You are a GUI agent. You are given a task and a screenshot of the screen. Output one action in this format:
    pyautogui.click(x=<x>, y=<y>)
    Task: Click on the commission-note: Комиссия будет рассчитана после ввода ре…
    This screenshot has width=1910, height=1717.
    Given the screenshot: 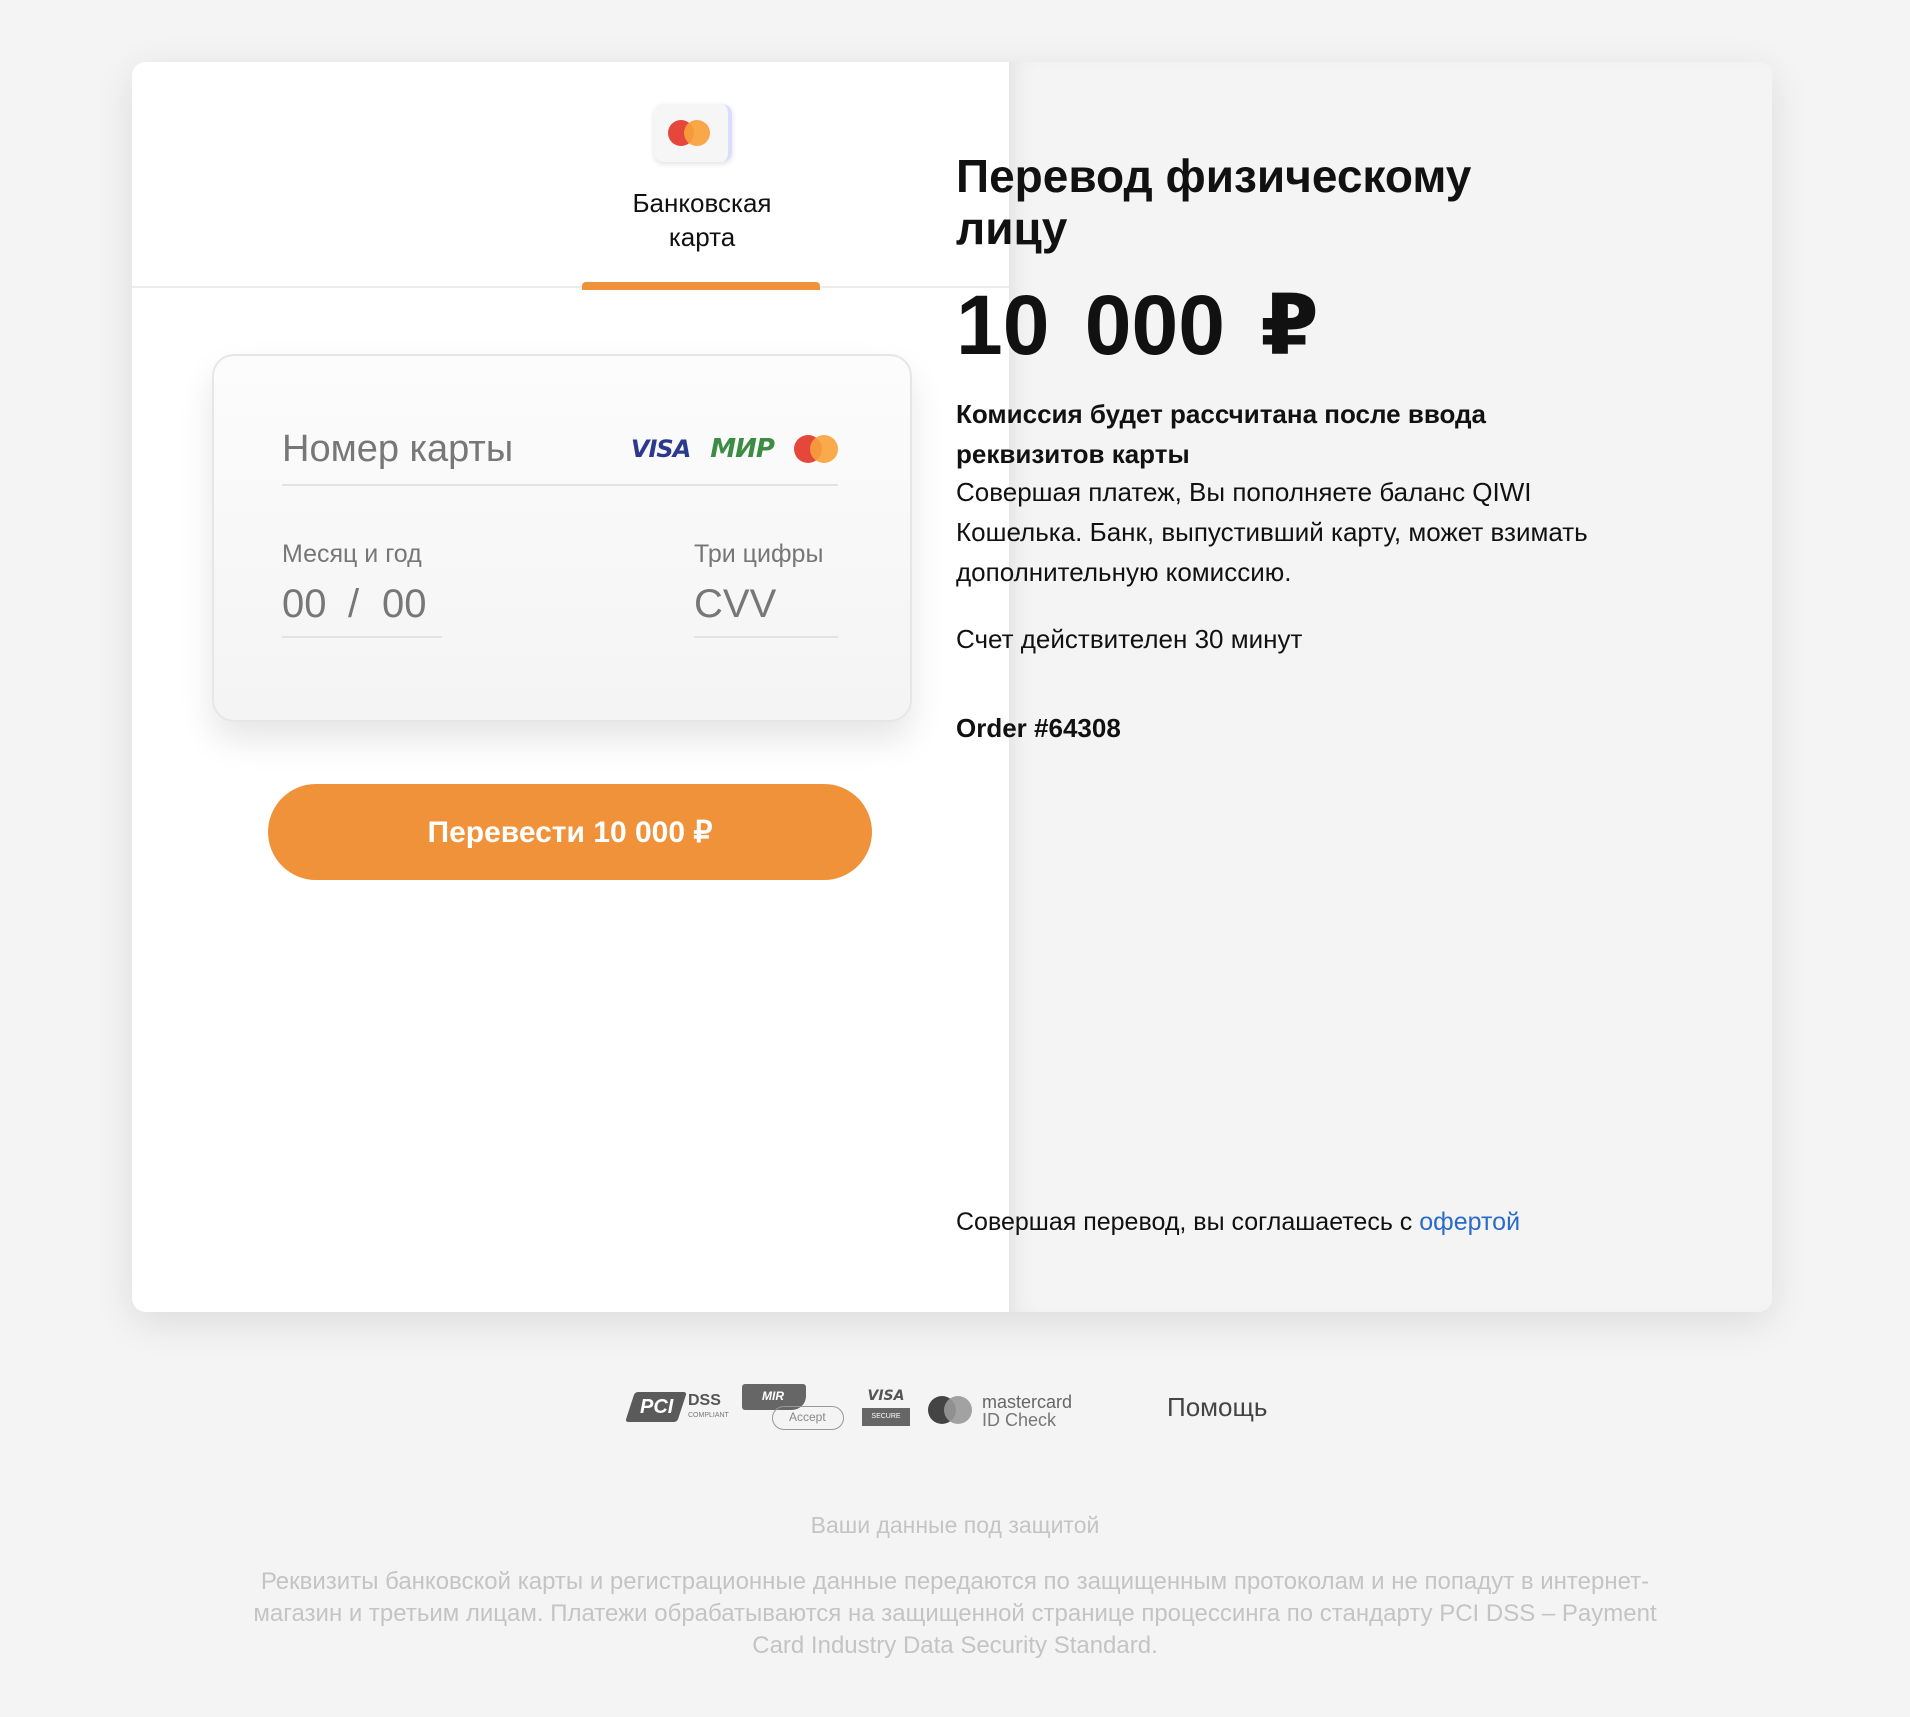 What is the action you would take?
    pyautogui.click(x=1221, y=434)
    